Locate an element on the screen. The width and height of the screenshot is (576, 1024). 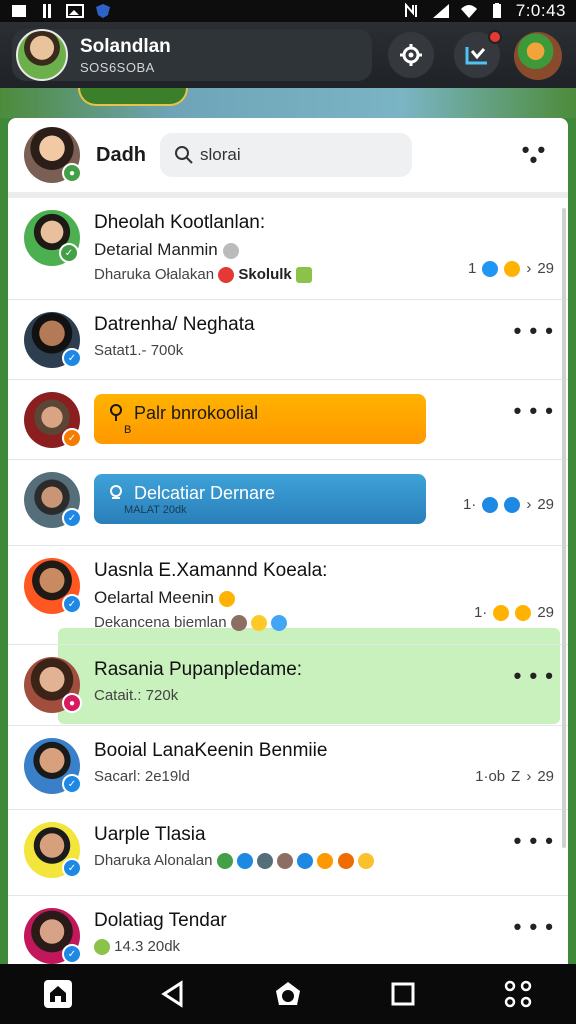
search-icon is located at coordinates (184, 155).